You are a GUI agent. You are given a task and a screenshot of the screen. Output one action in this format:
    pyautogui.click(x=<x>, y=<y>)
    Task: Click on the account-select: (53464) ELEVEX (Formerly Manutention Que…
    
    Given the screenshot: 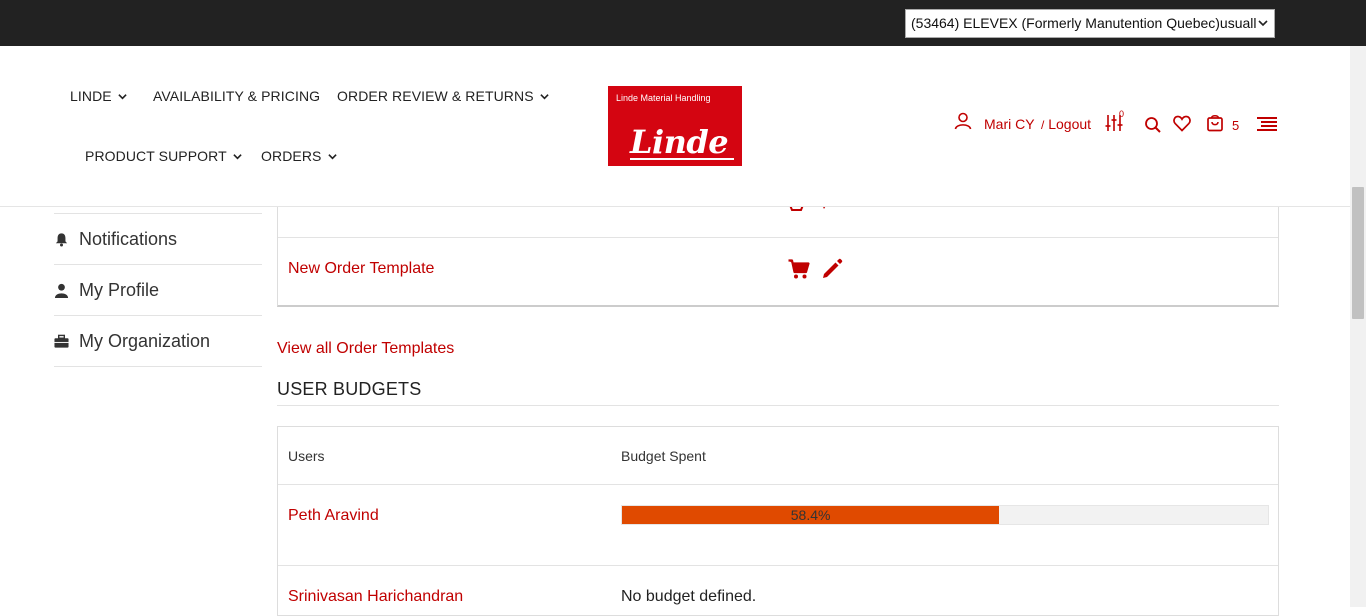 What is the action you would take?
    pyautogui.click(x=1090, y=23)
    